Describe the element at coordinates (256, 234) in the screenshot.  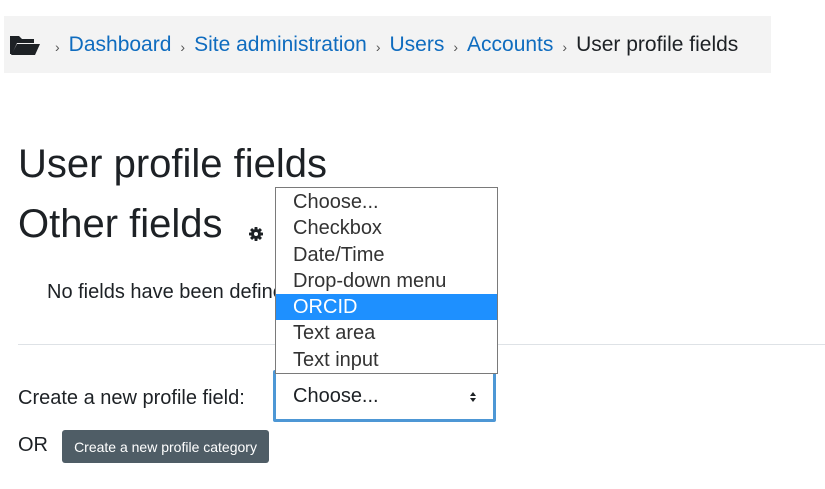
I see `gear-icon` at that location.